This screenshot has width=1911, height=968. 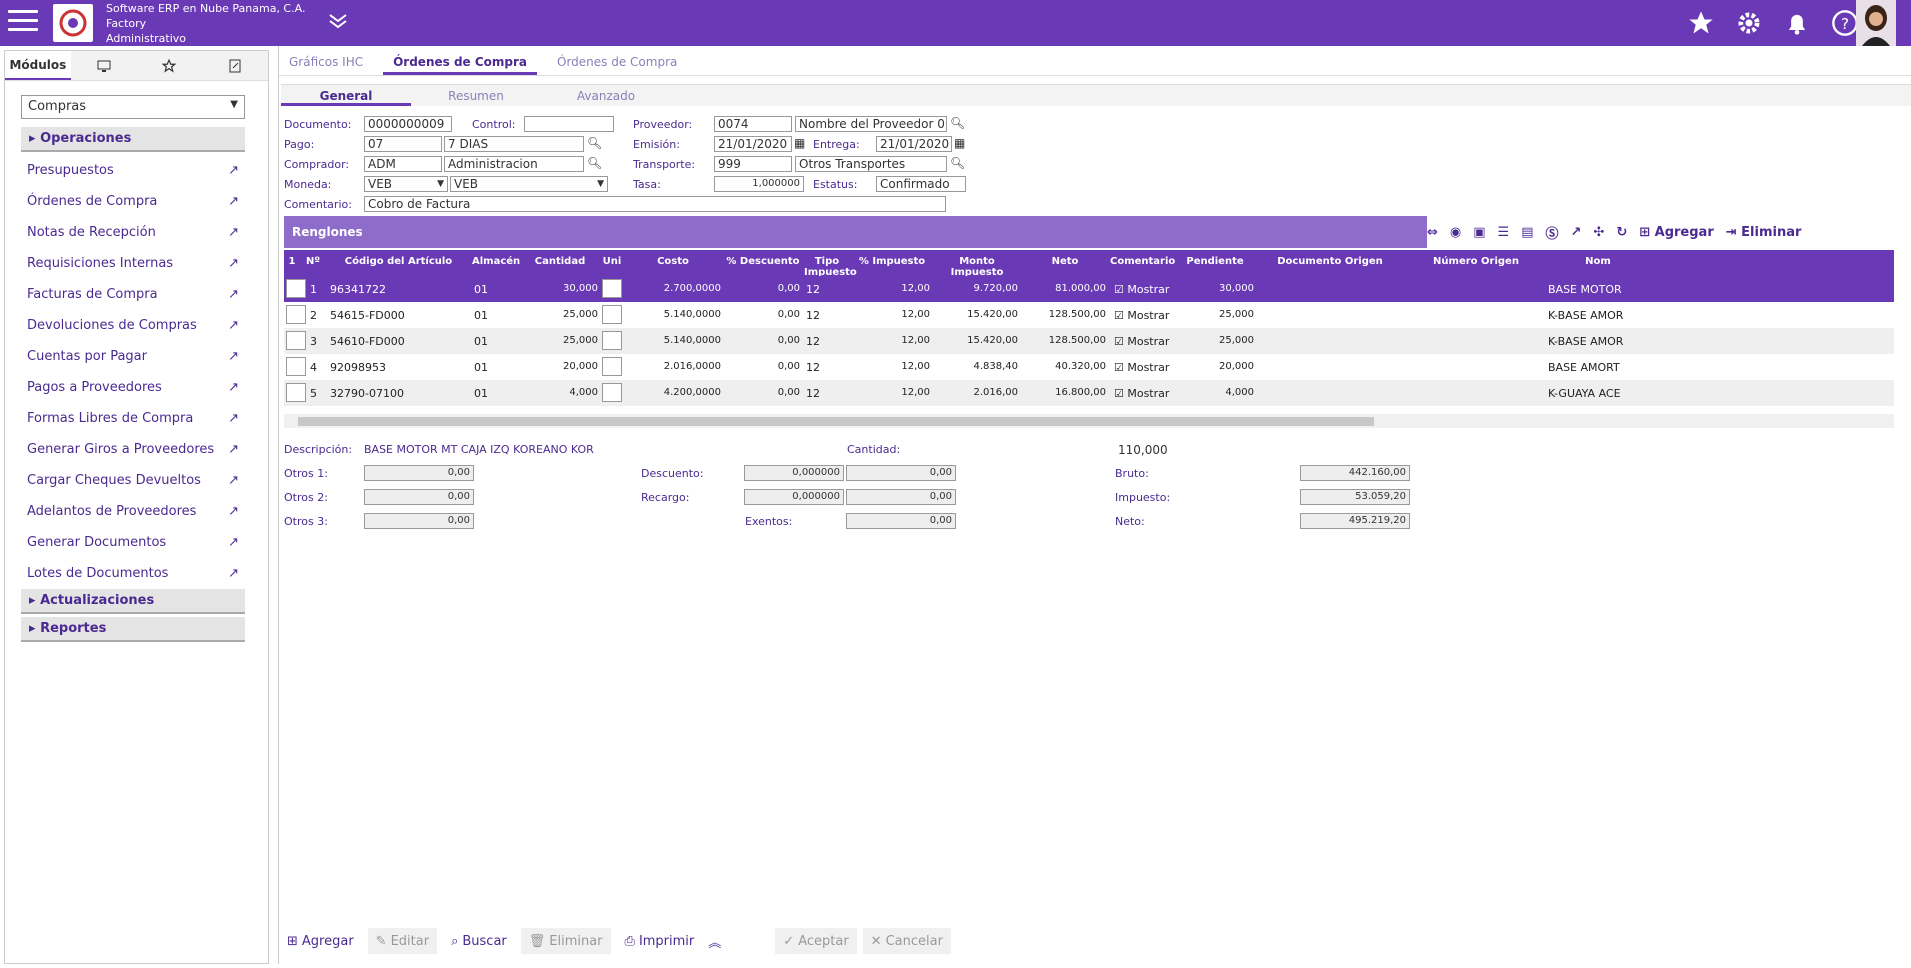 What do you see at coordinates (320, 941) in the screenshot?
I see `agregar-button: ⊞ Agregar` at bounding box center [320, 941].